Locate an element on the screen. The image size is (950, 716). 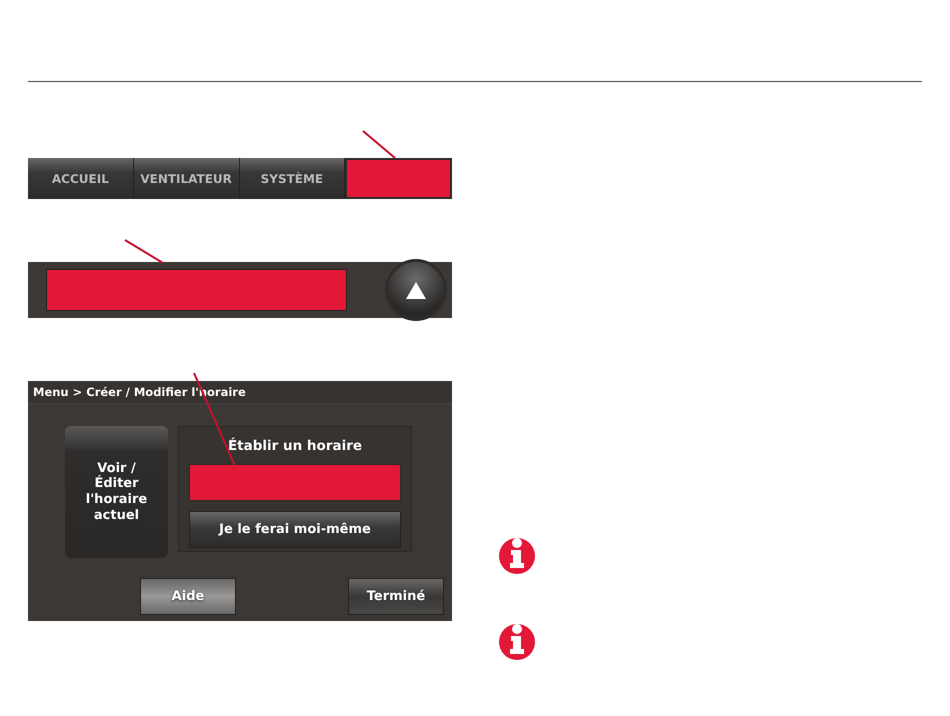
tab: VENTILATEUR is located at coordinates (187, 178).